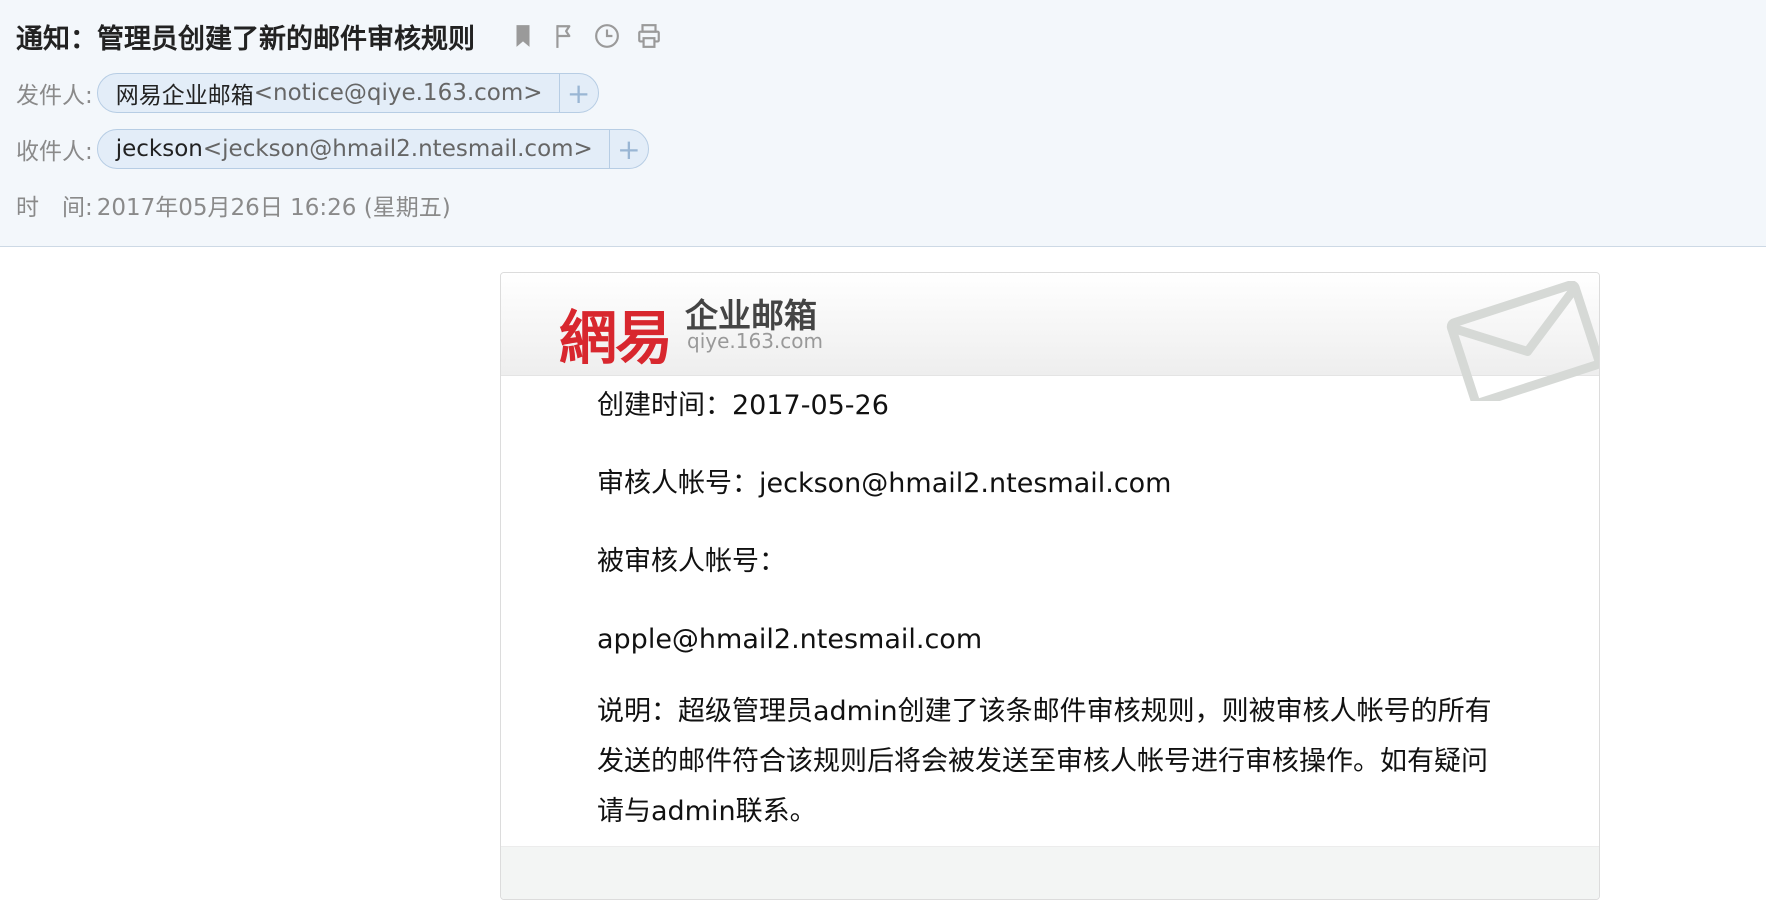 The image size is (1766, 914). What do you see at coordinates (245, 39) in the screenshot?
I see `mail-subject: 通知：管理员创建了新的邮件审核规则` at bounding box center [245, 39].